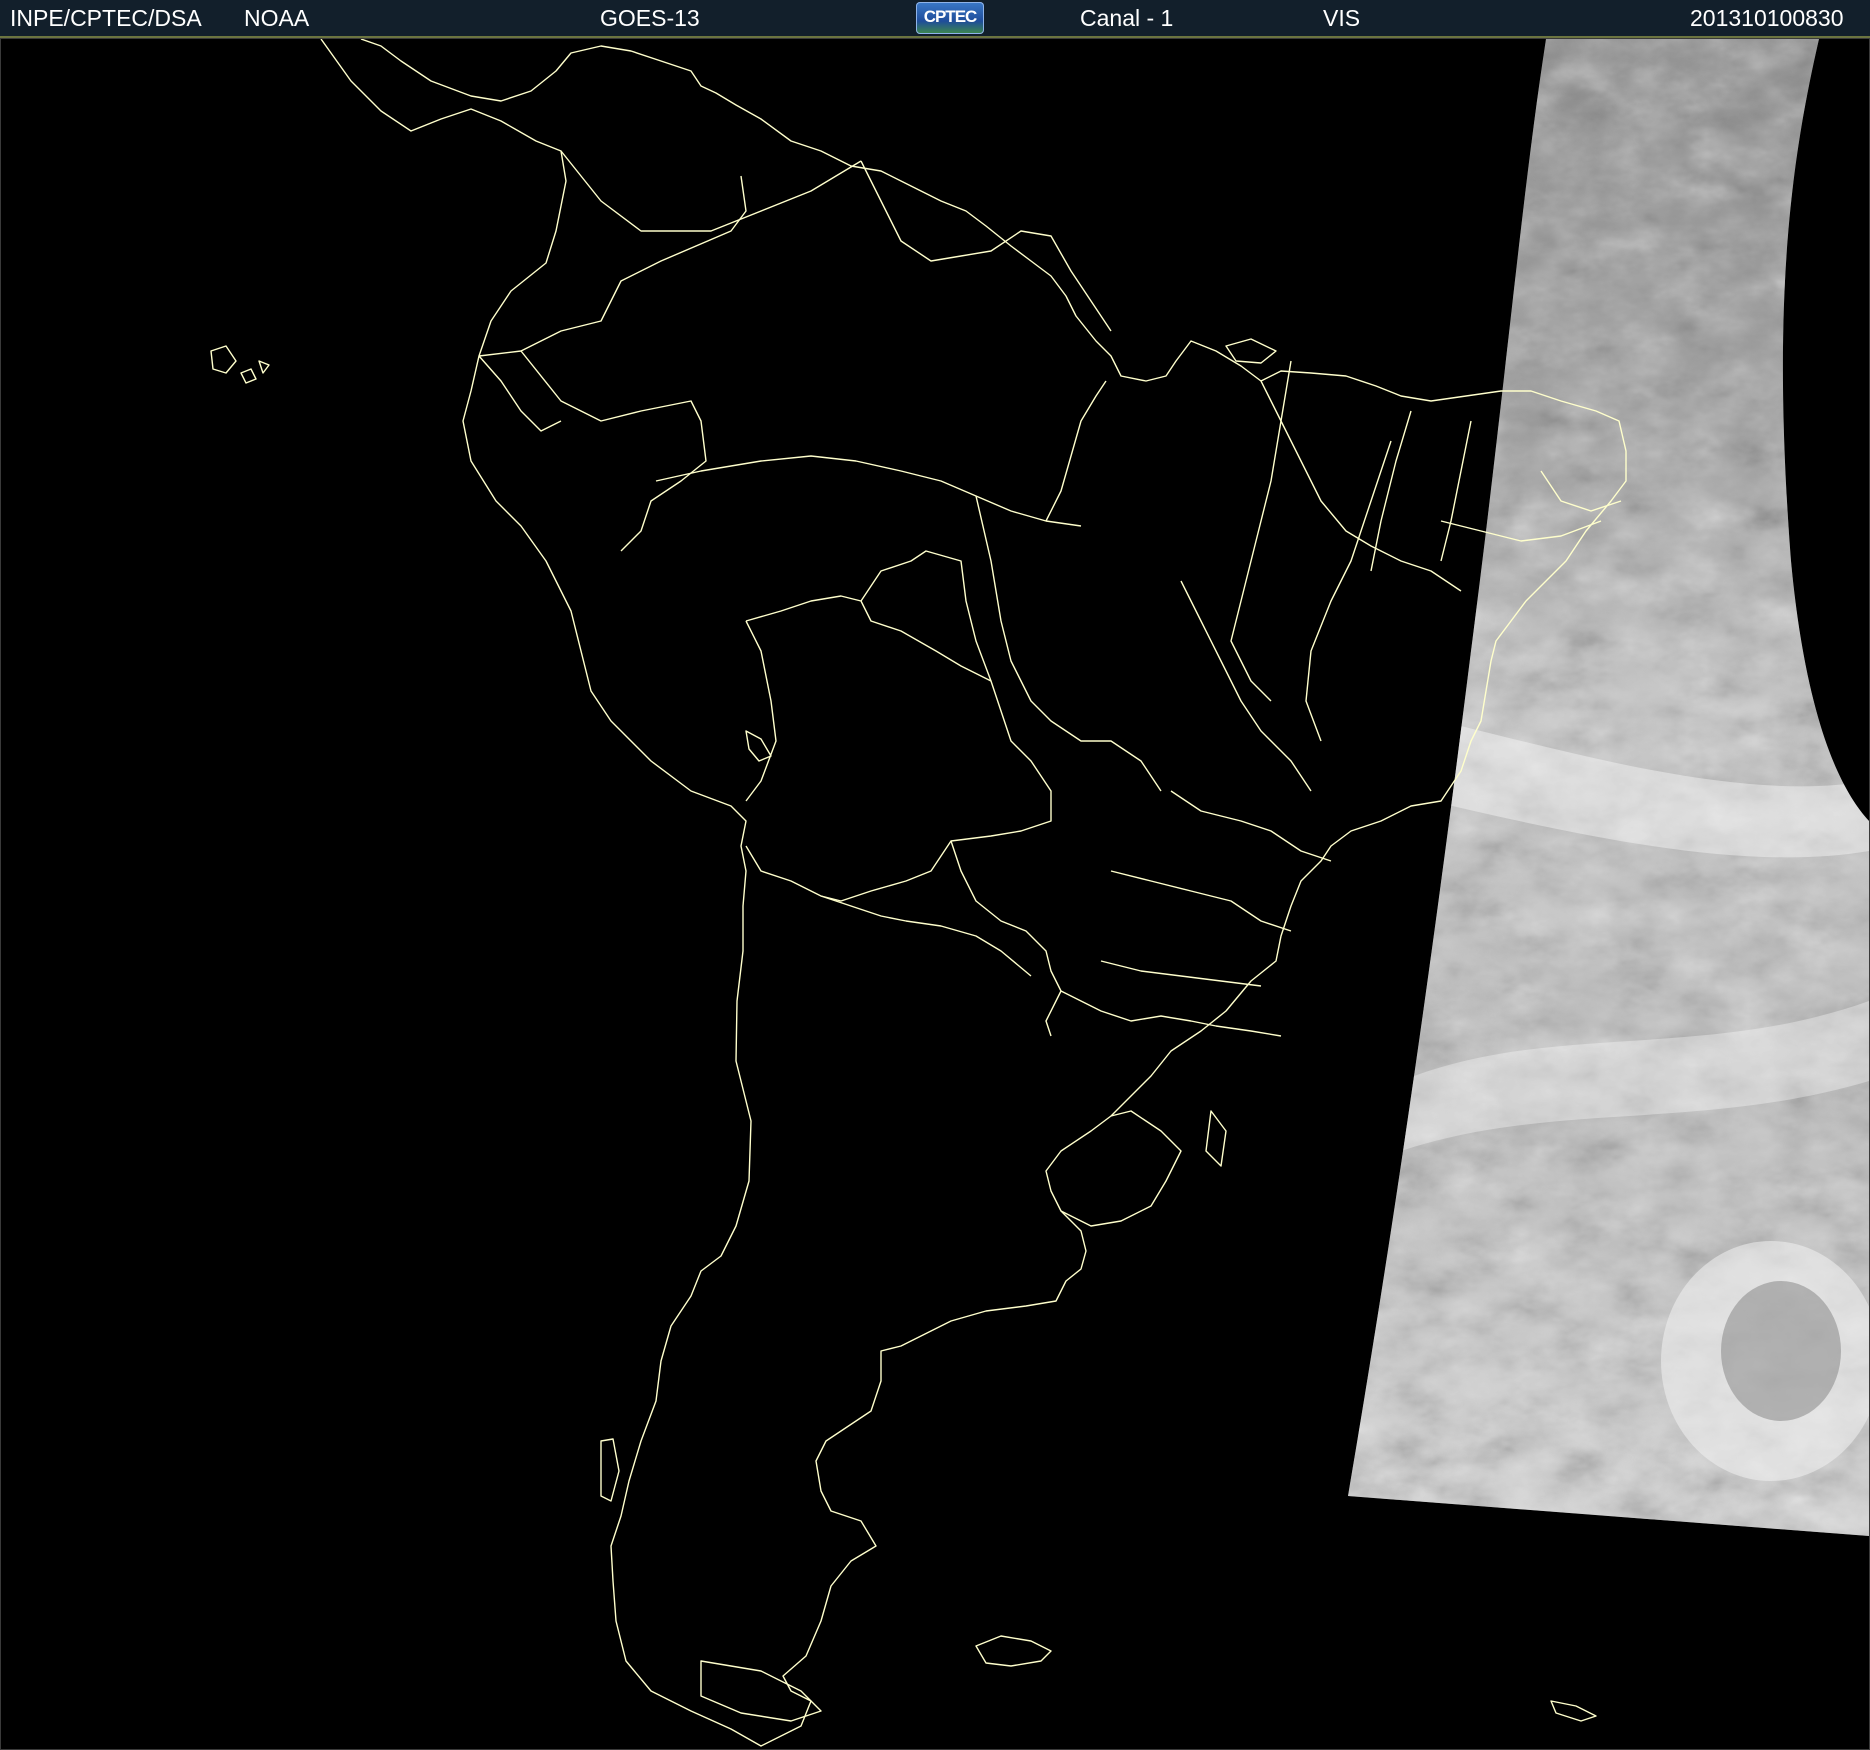 The height and width of the screenshot is (1750, 1870). What do you see at coordinates (1127, 18) in the screenshot?
I see `channel-label: Canal - 1` at bounding box center [1127, 18].